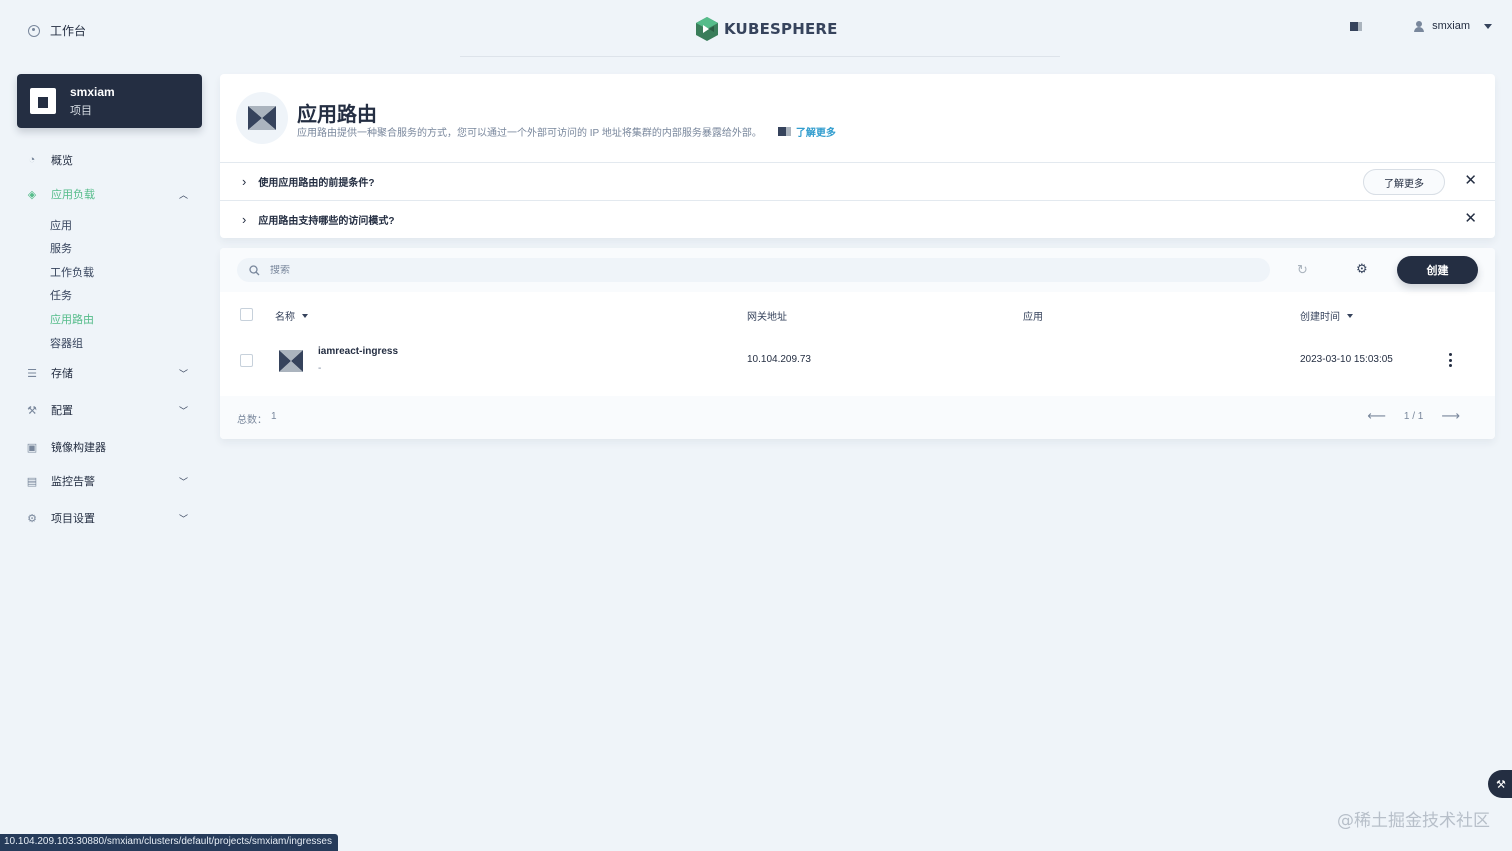 The image size is (1512, 851). What do you see at coordinates (857, 219) in the screenshot?
I see `faq-item-access-modes: › 应用路由支持哪些的访问模式? ✕` at bounding box center [857, 219].